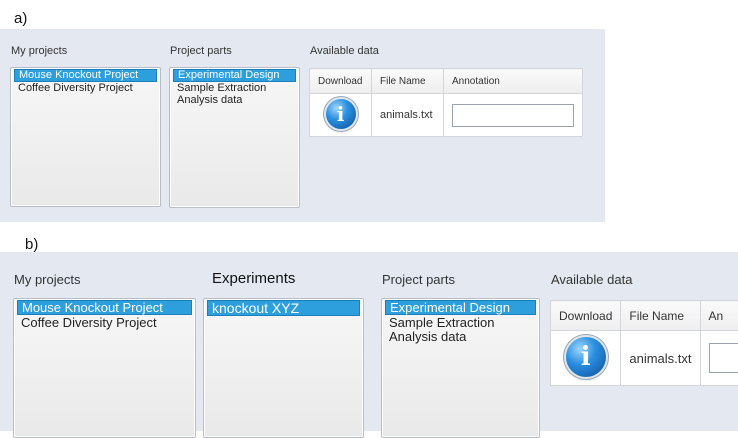 The height and width of the screenshot is (438, 738). I want to click on experiments-label: Experiments, so click(253, 278).